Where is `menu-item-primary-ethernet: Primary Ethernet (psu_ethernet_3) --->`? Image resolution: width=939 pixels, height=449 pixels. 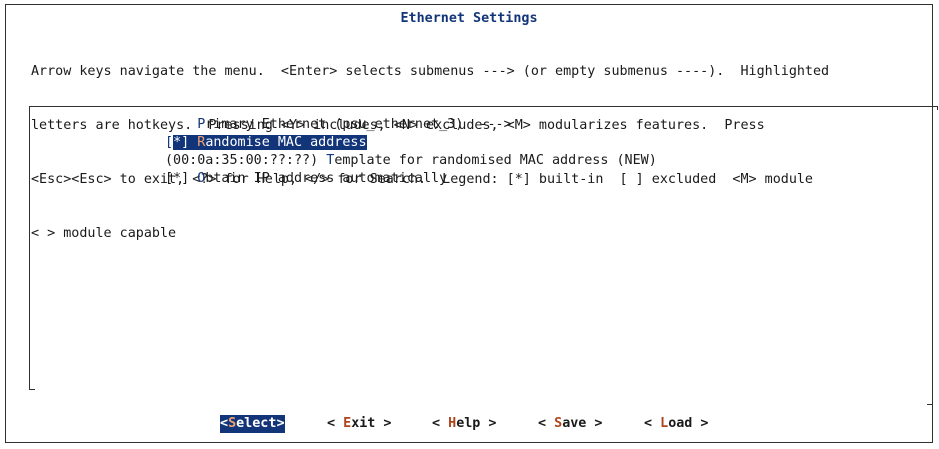 menu-item-primary-ethernet: Primary Ethernet (psu_ethernet_3) ---> is located at coordinates (338, 125).